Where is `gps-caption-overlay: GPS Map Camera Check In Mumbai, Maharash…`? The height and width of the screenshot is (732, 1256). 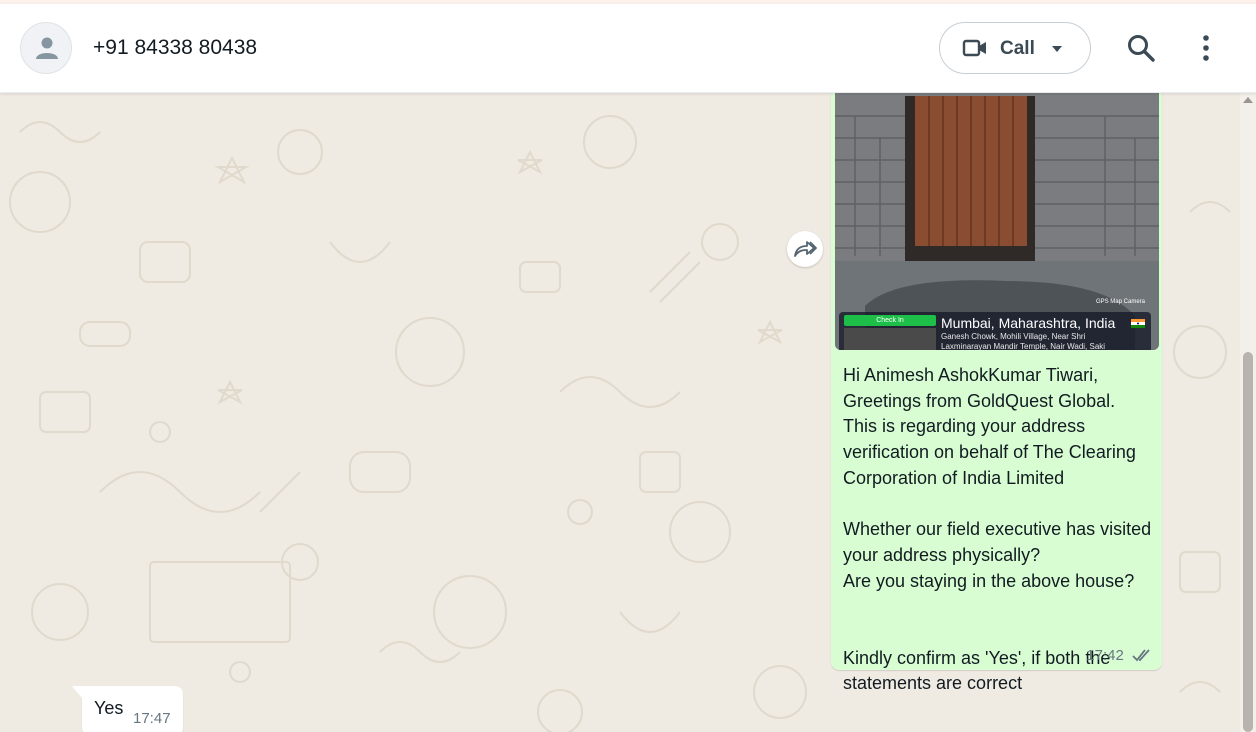 gps-caption-overlay: GPS Map Camera Check In Mumbai, Maharash… is located at coordinates (995, 324).